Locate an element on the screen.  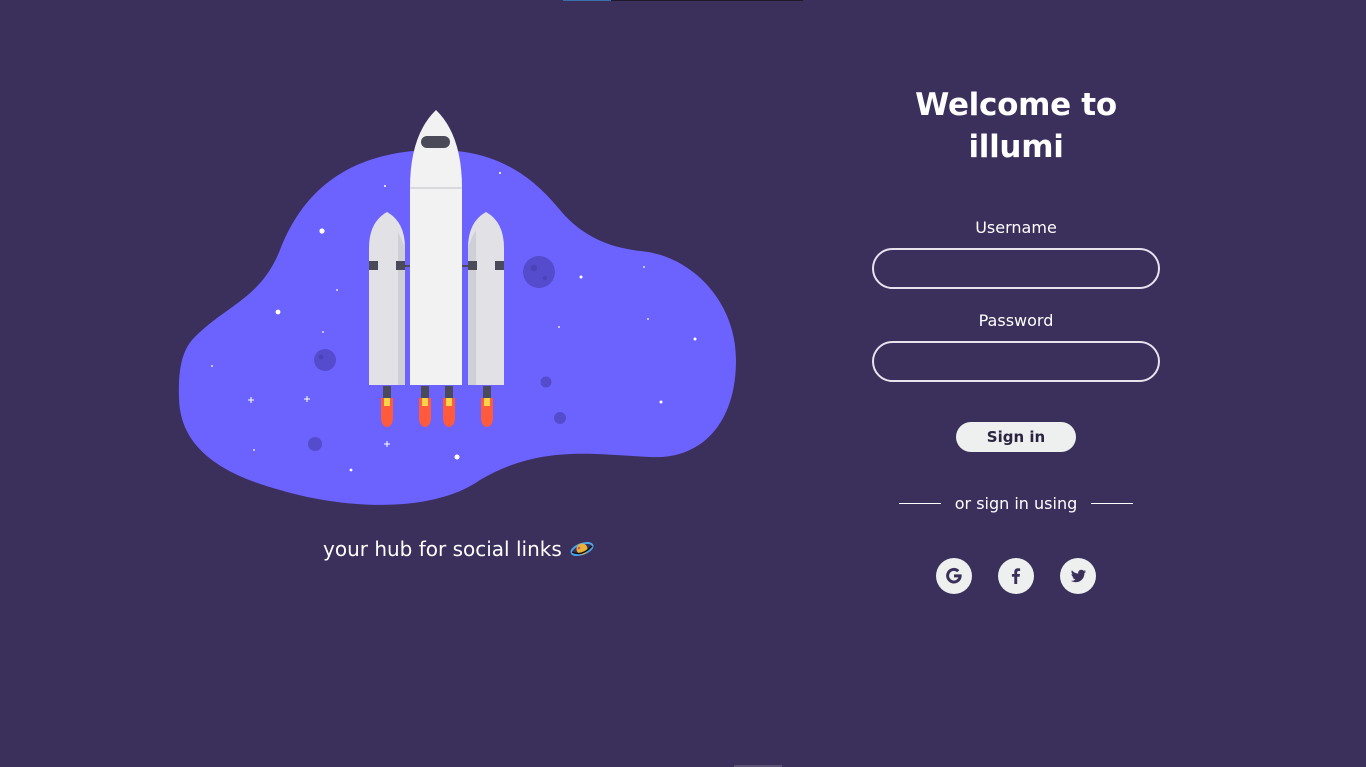
signin-wrap: Sign in is located at coordinates (1016, 437).